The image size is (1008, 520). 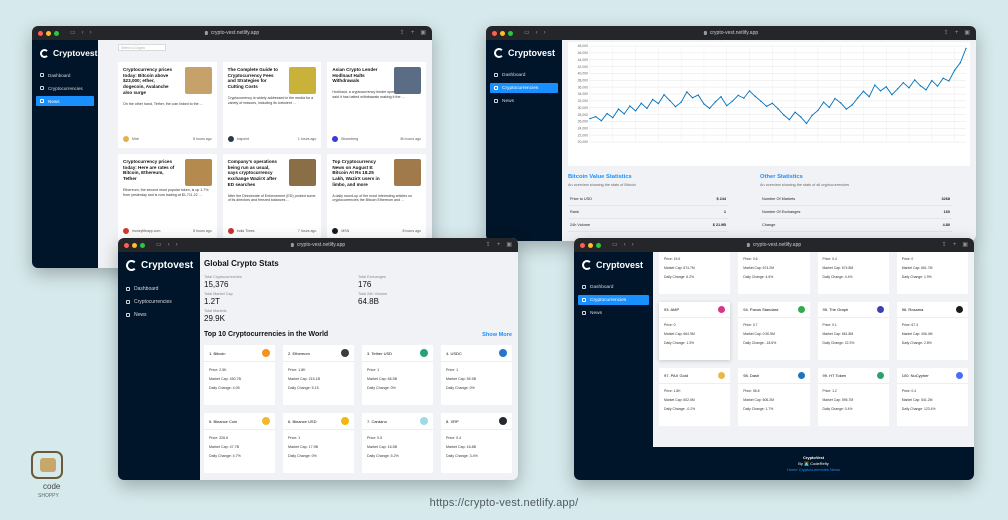 What do you see at coordinates (959, 375) in the screenshot?
I see `coin-icon` at bounding box center [959, 375].